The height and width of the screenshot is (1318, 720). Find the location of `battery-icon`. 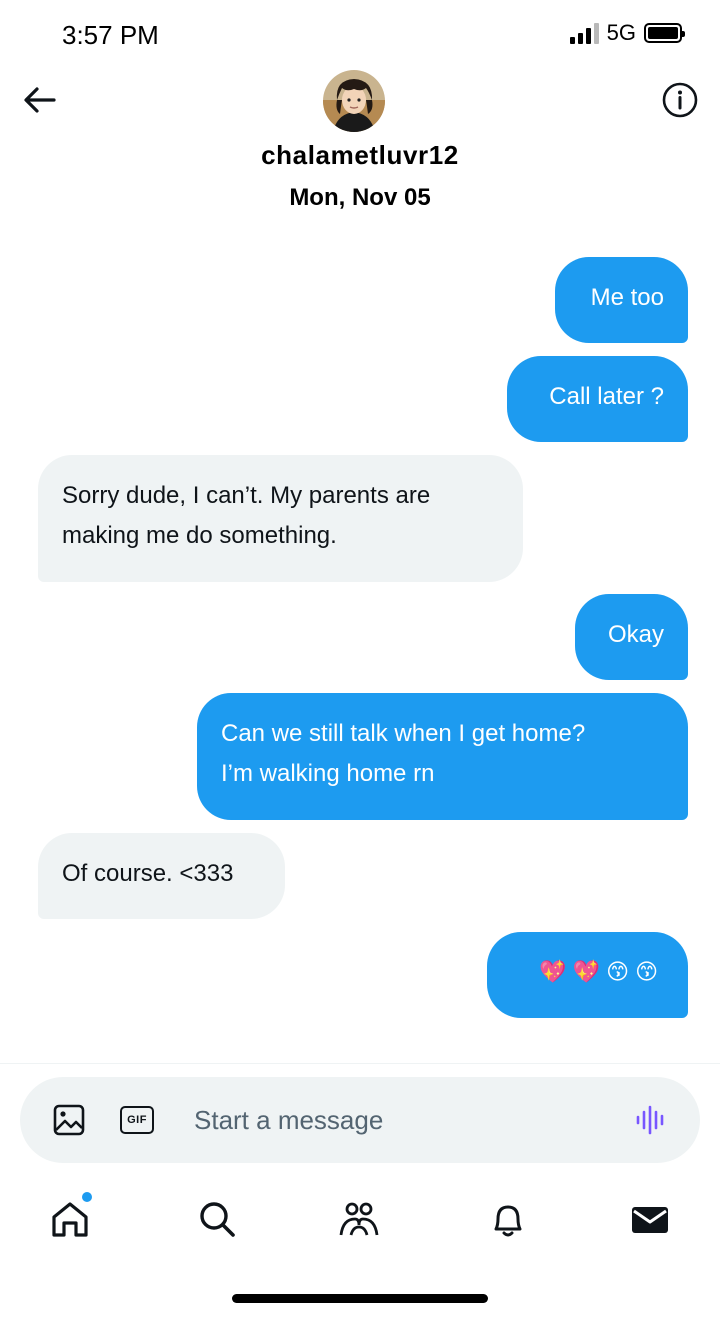

battery-icon is located at coordinates (664, 33).